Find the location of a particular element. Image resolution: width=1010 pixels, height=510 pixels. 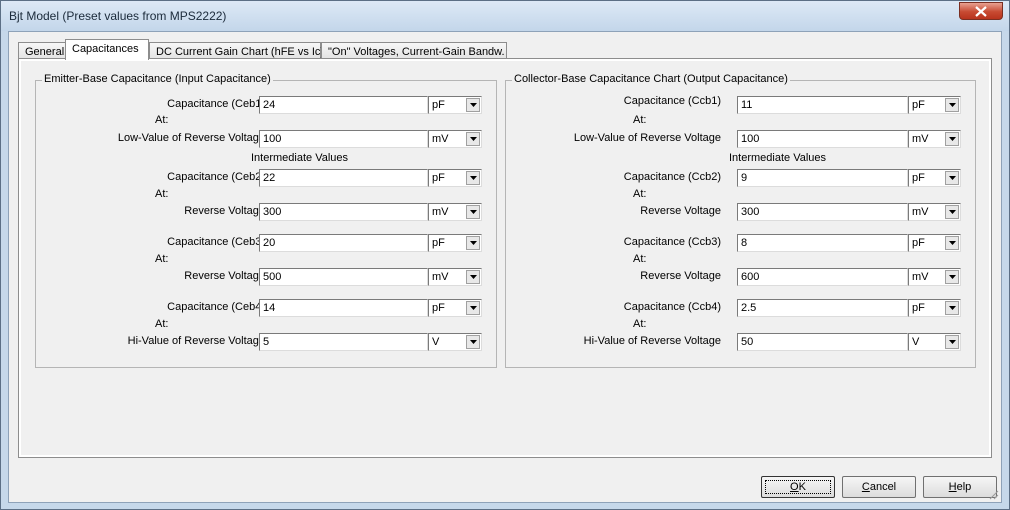

help-label: elp is located at coordinates (964, 487).